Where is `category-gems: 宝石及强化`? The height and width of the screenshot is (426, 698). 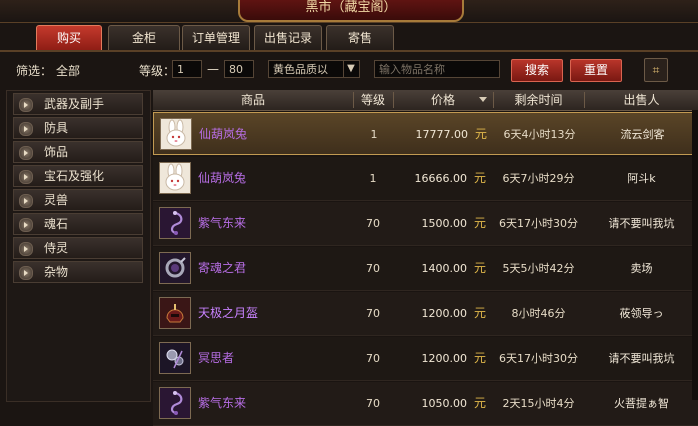
category-gems: 宝石及强化 is located at coordinates (78, 176).